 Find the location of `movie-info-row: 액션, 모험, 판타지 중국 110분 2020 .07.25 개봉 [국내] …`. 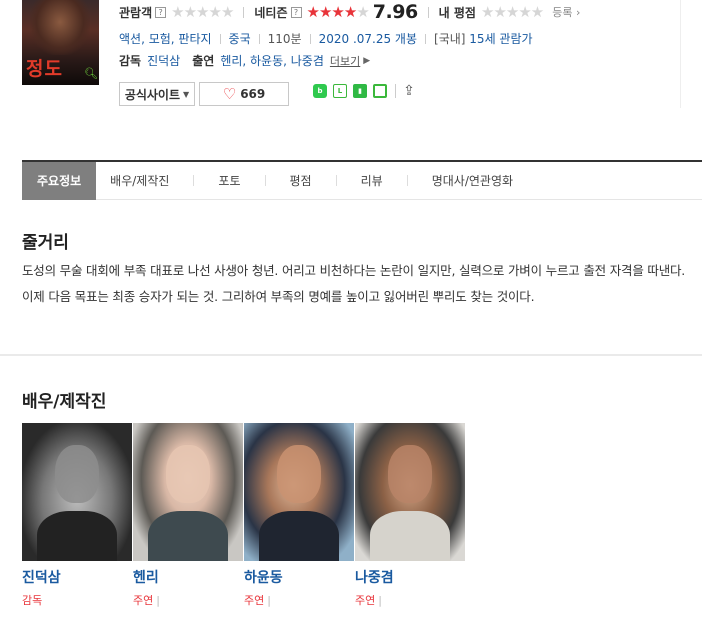

movie-info-row: 액션, 모험, 판타지 중국 110분 2020 .07.25 개봉 [국내] … is located at coordinates (326, 38).